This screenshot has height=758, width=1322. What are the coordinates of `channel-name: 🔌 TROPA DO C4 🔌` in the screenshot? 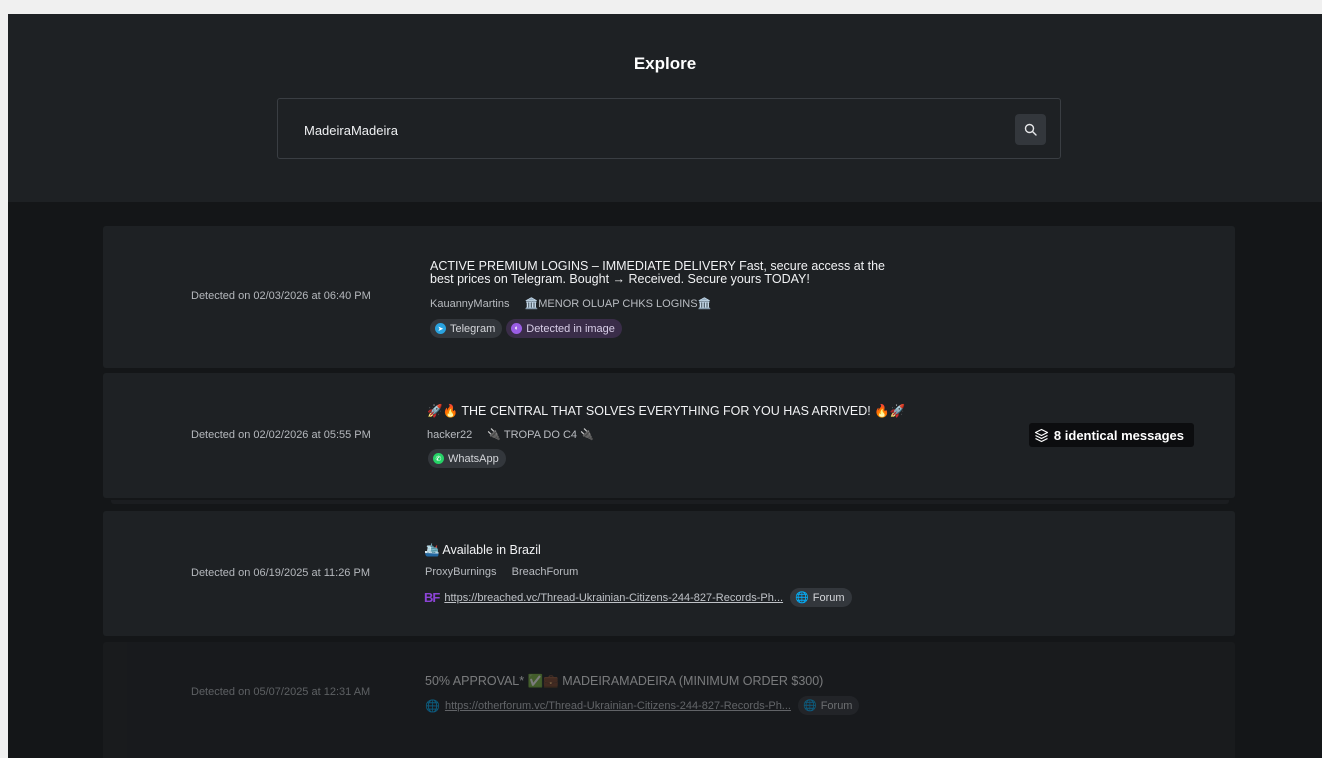 It's located at (540, 435).